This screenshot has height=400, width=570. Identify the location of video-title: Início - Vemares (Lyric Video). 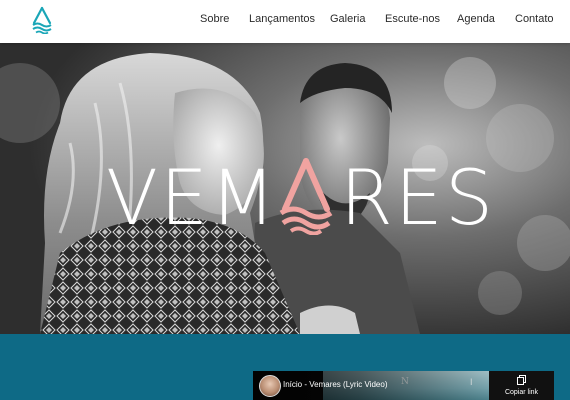
(335, 384).